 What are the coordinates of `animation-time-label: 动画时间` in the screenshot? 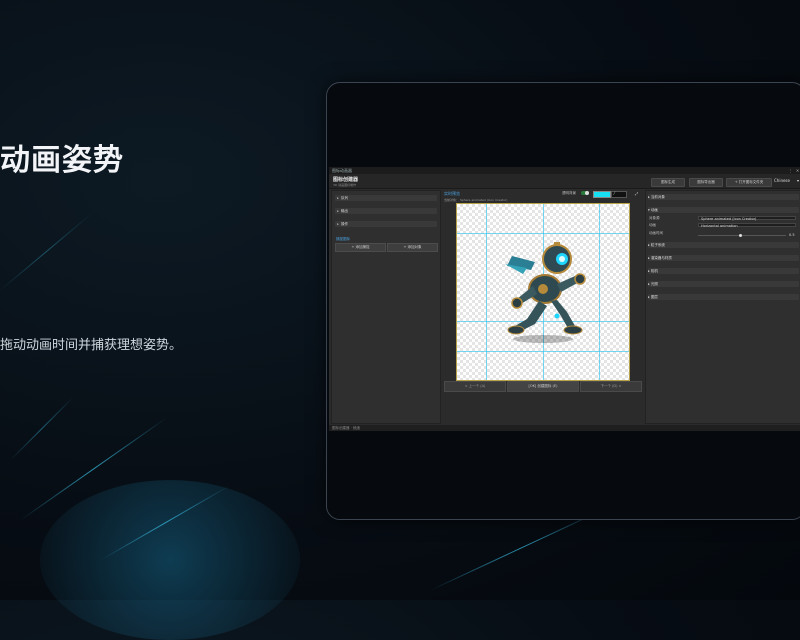 It's located at (656, 233).